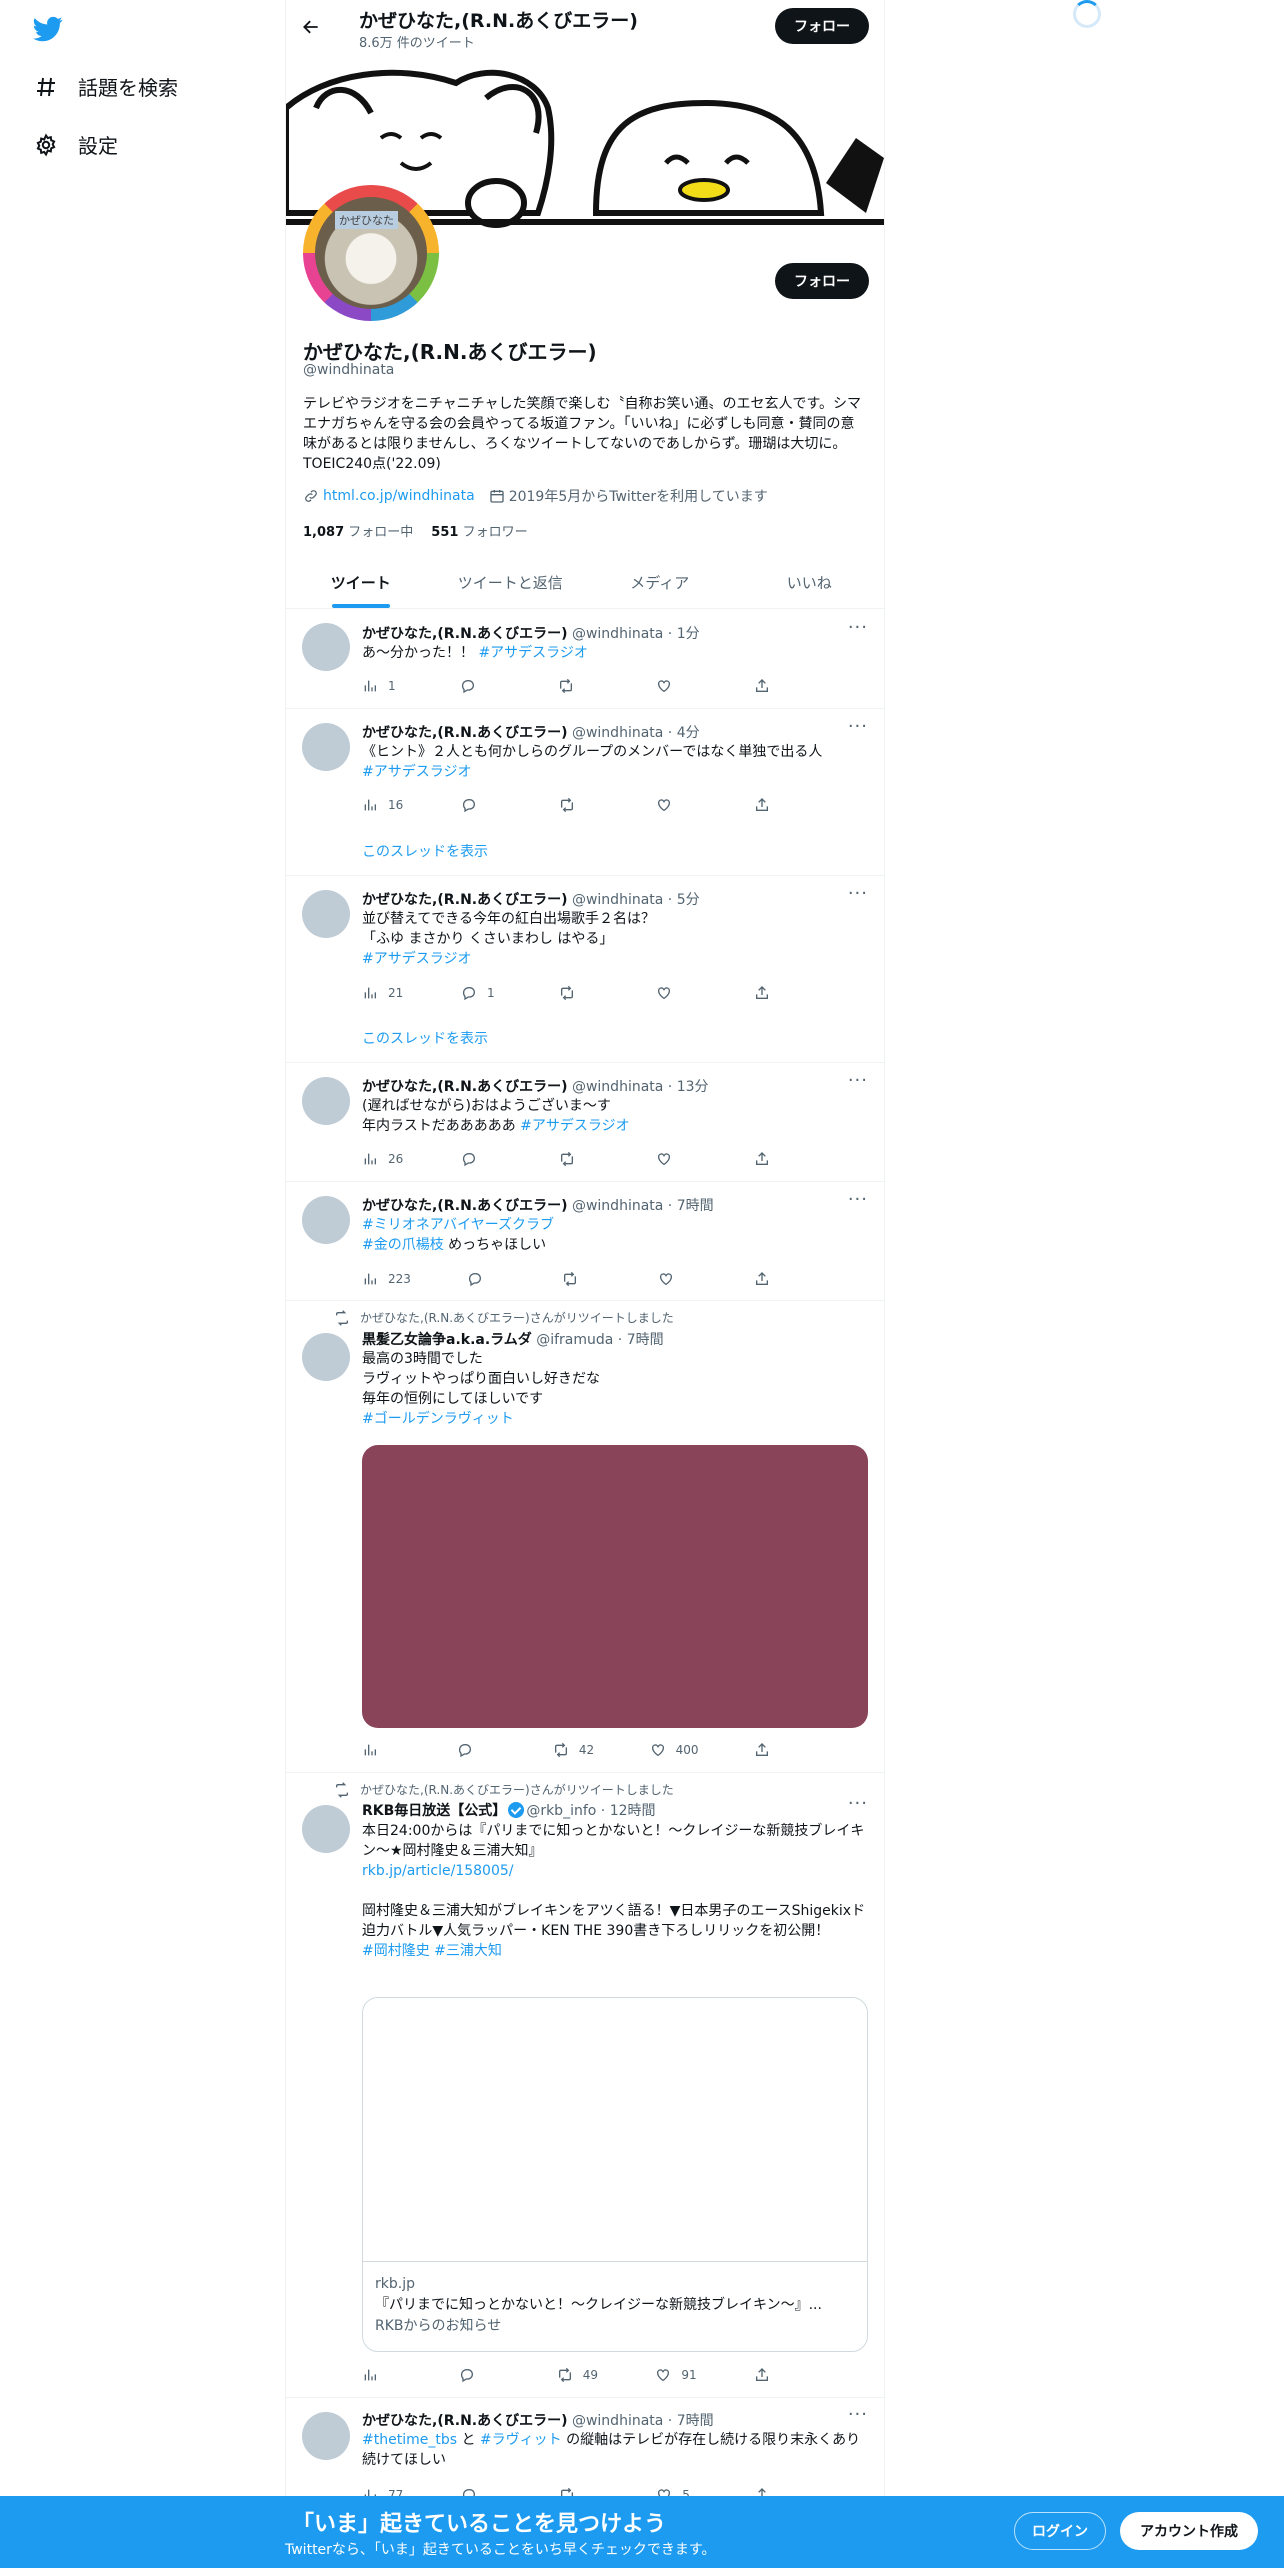 The image size is (1284, 2568). I want to click on tab-tweets-and-replies: ツイートと返信, so click(511, 582).